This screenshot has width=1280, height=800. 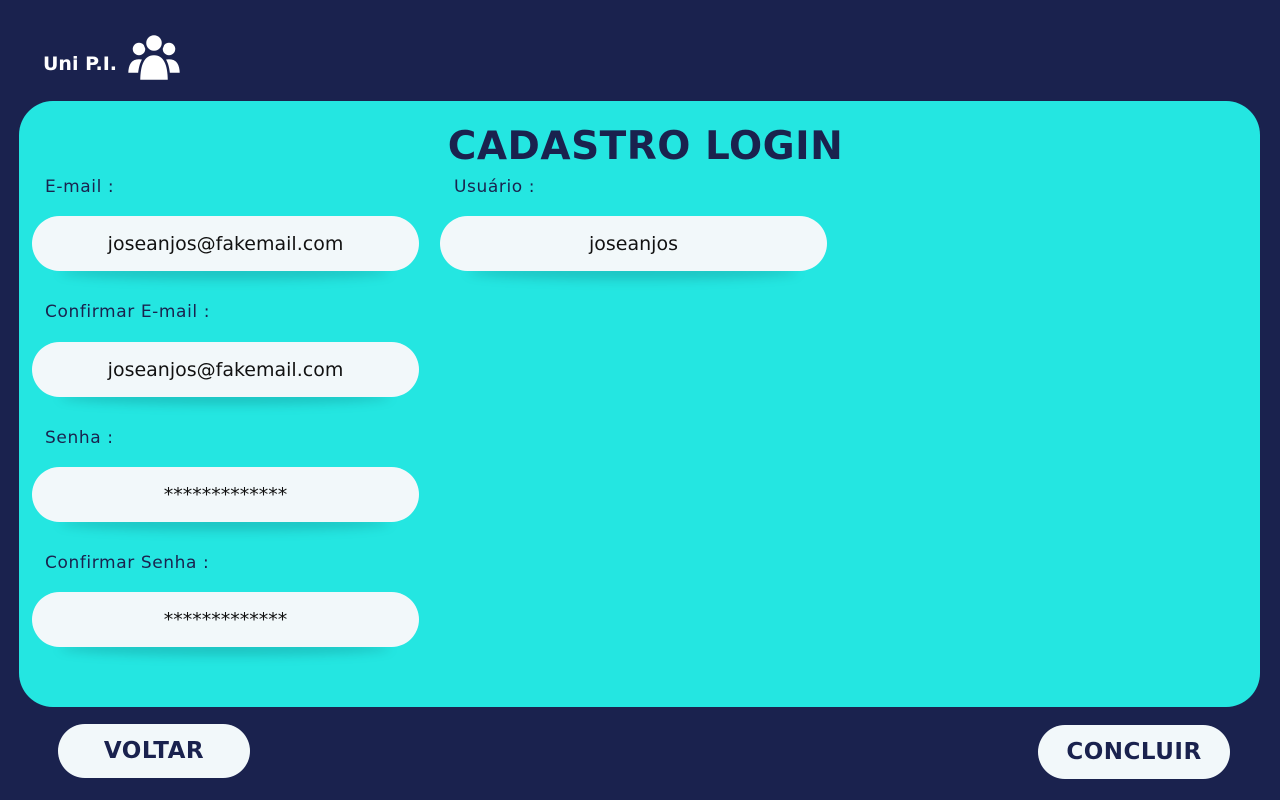 I want to click on confirm-senha-label: Confirmar Senha :, so click(x=127, y=563).